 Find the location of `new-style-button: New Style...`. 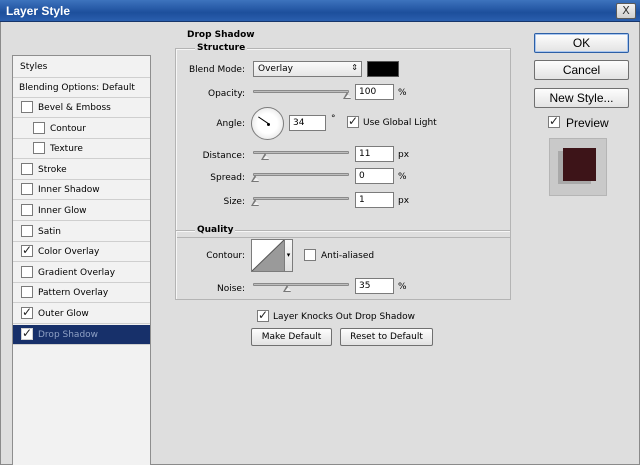

new-style-button: New Style... is located at coordinates (581, 98).